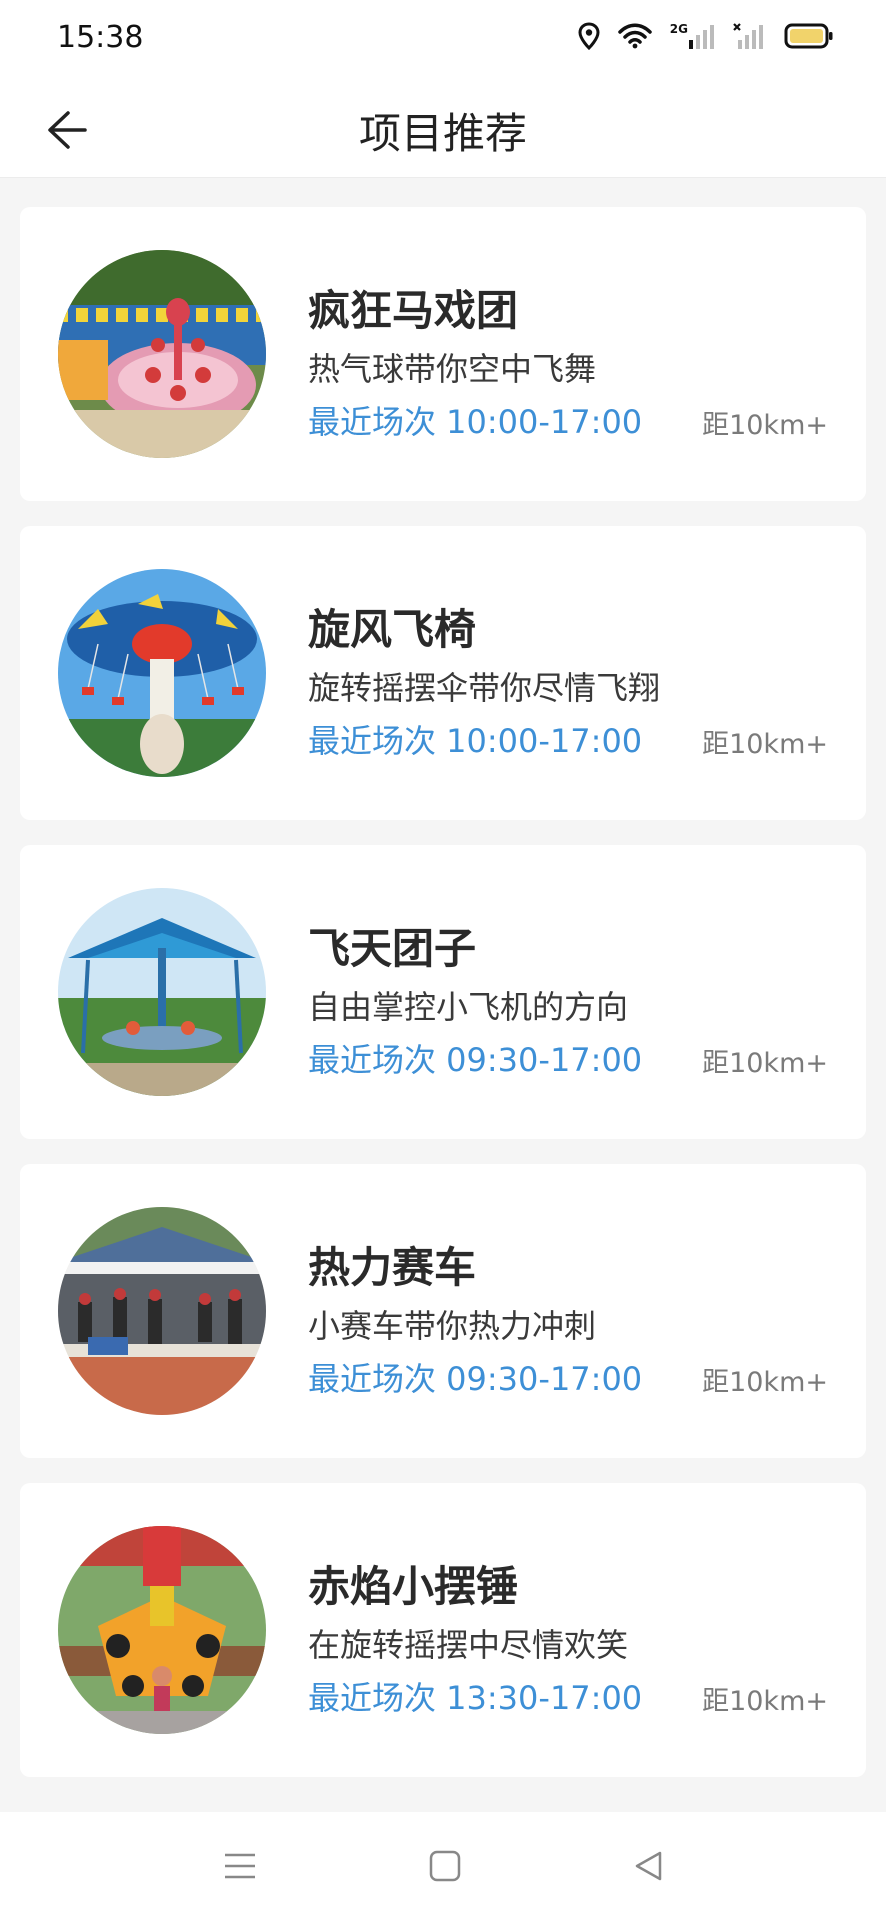 The image size is (886, 1920). What do you see at coordinates (452, 1326) in the screenshot?
I see `attraction-desc: 小赛车带你热力冲刺` at bounding box center [452, 1326].